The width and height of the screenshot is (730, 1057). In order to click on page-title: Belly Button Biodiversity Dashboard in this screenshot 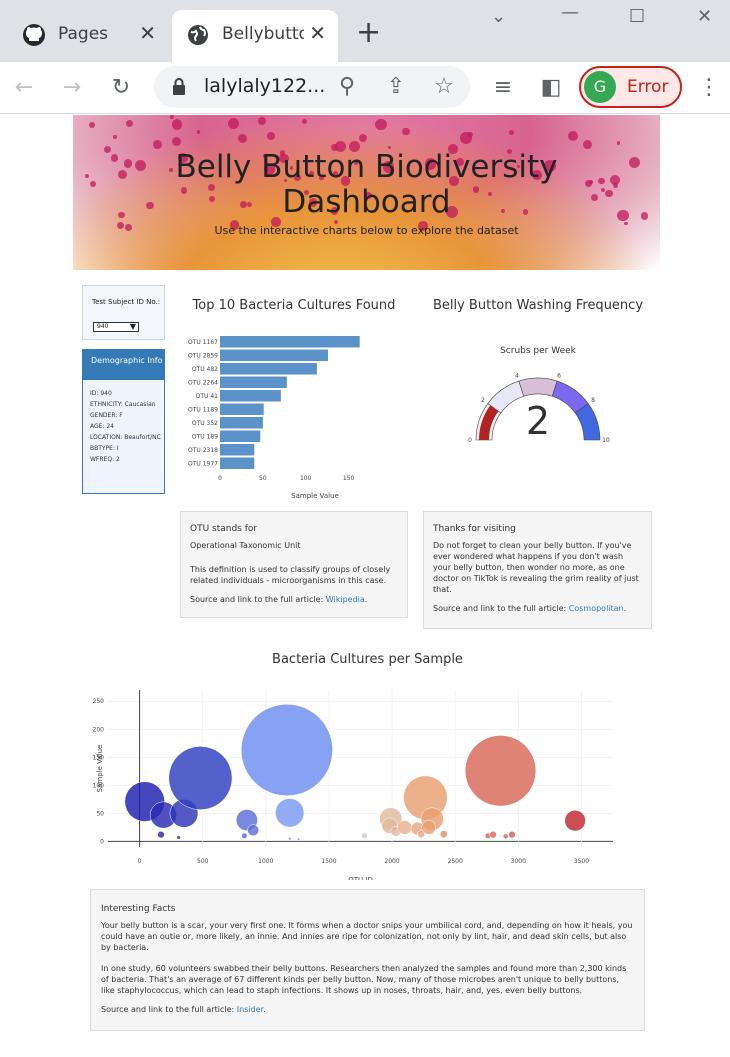, I will do `click(366, 185)`.